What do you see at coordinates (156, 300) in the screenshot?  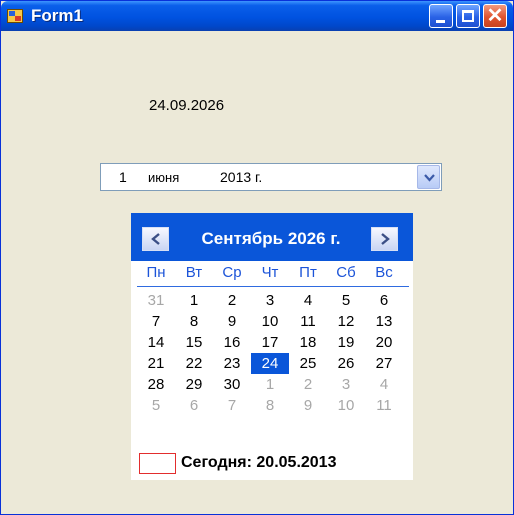 I see `calendar-day: 31` at bounding box center [156, 300].